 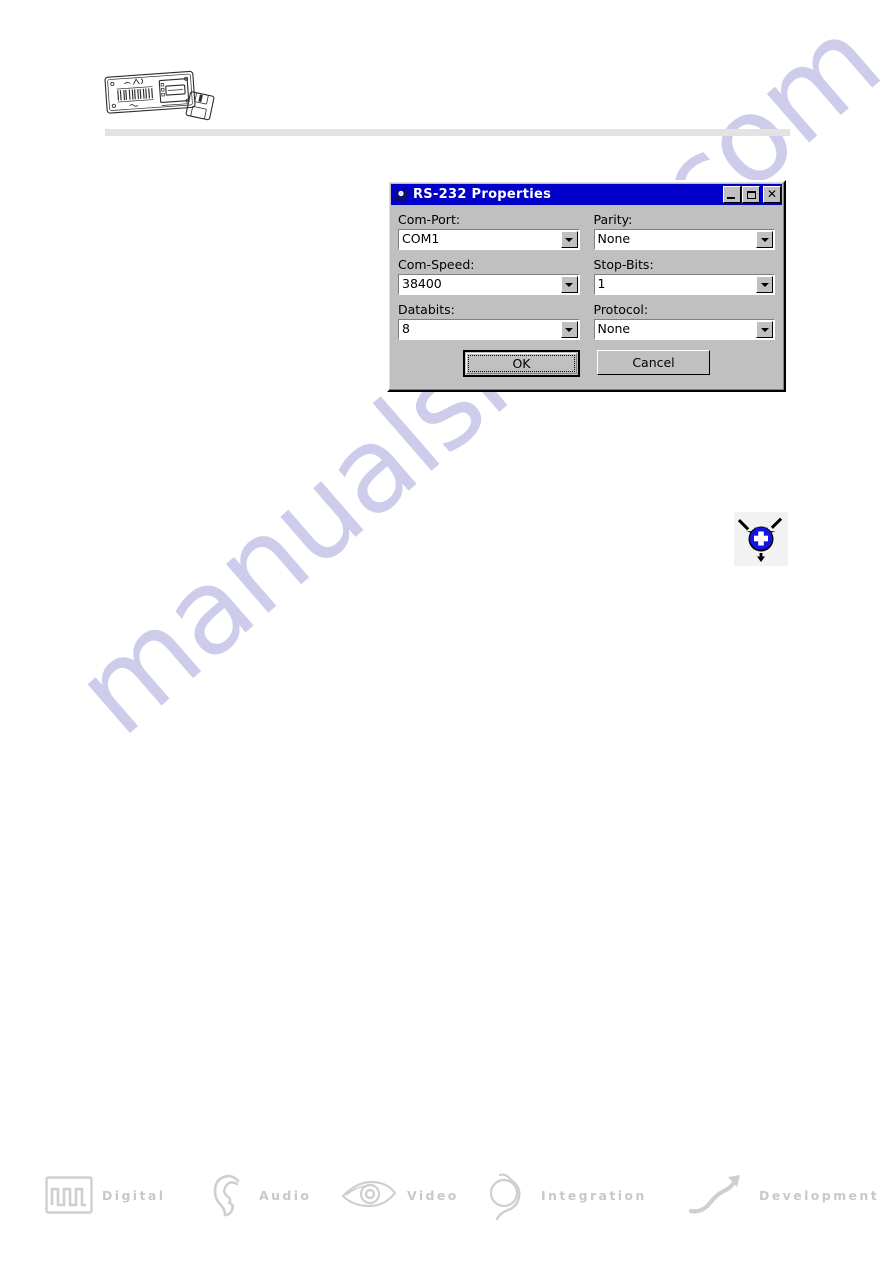 What do you see at coordinates (675, 239) in the screenshot?
I see `parity-value: None` at bounding box center [675, 239].